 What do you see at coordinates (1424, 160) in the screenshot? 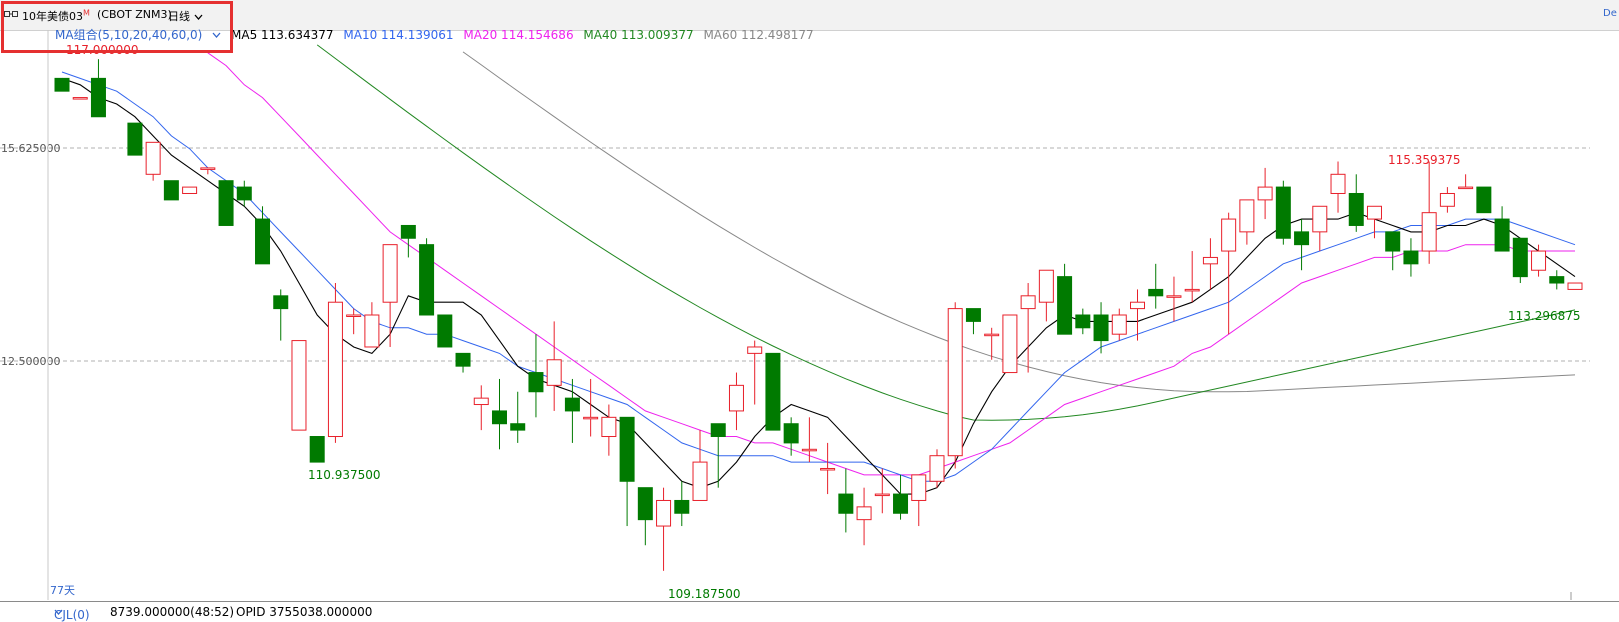
I see `annotation-high-right: 115.359375` at bounding box center [1424, 160].